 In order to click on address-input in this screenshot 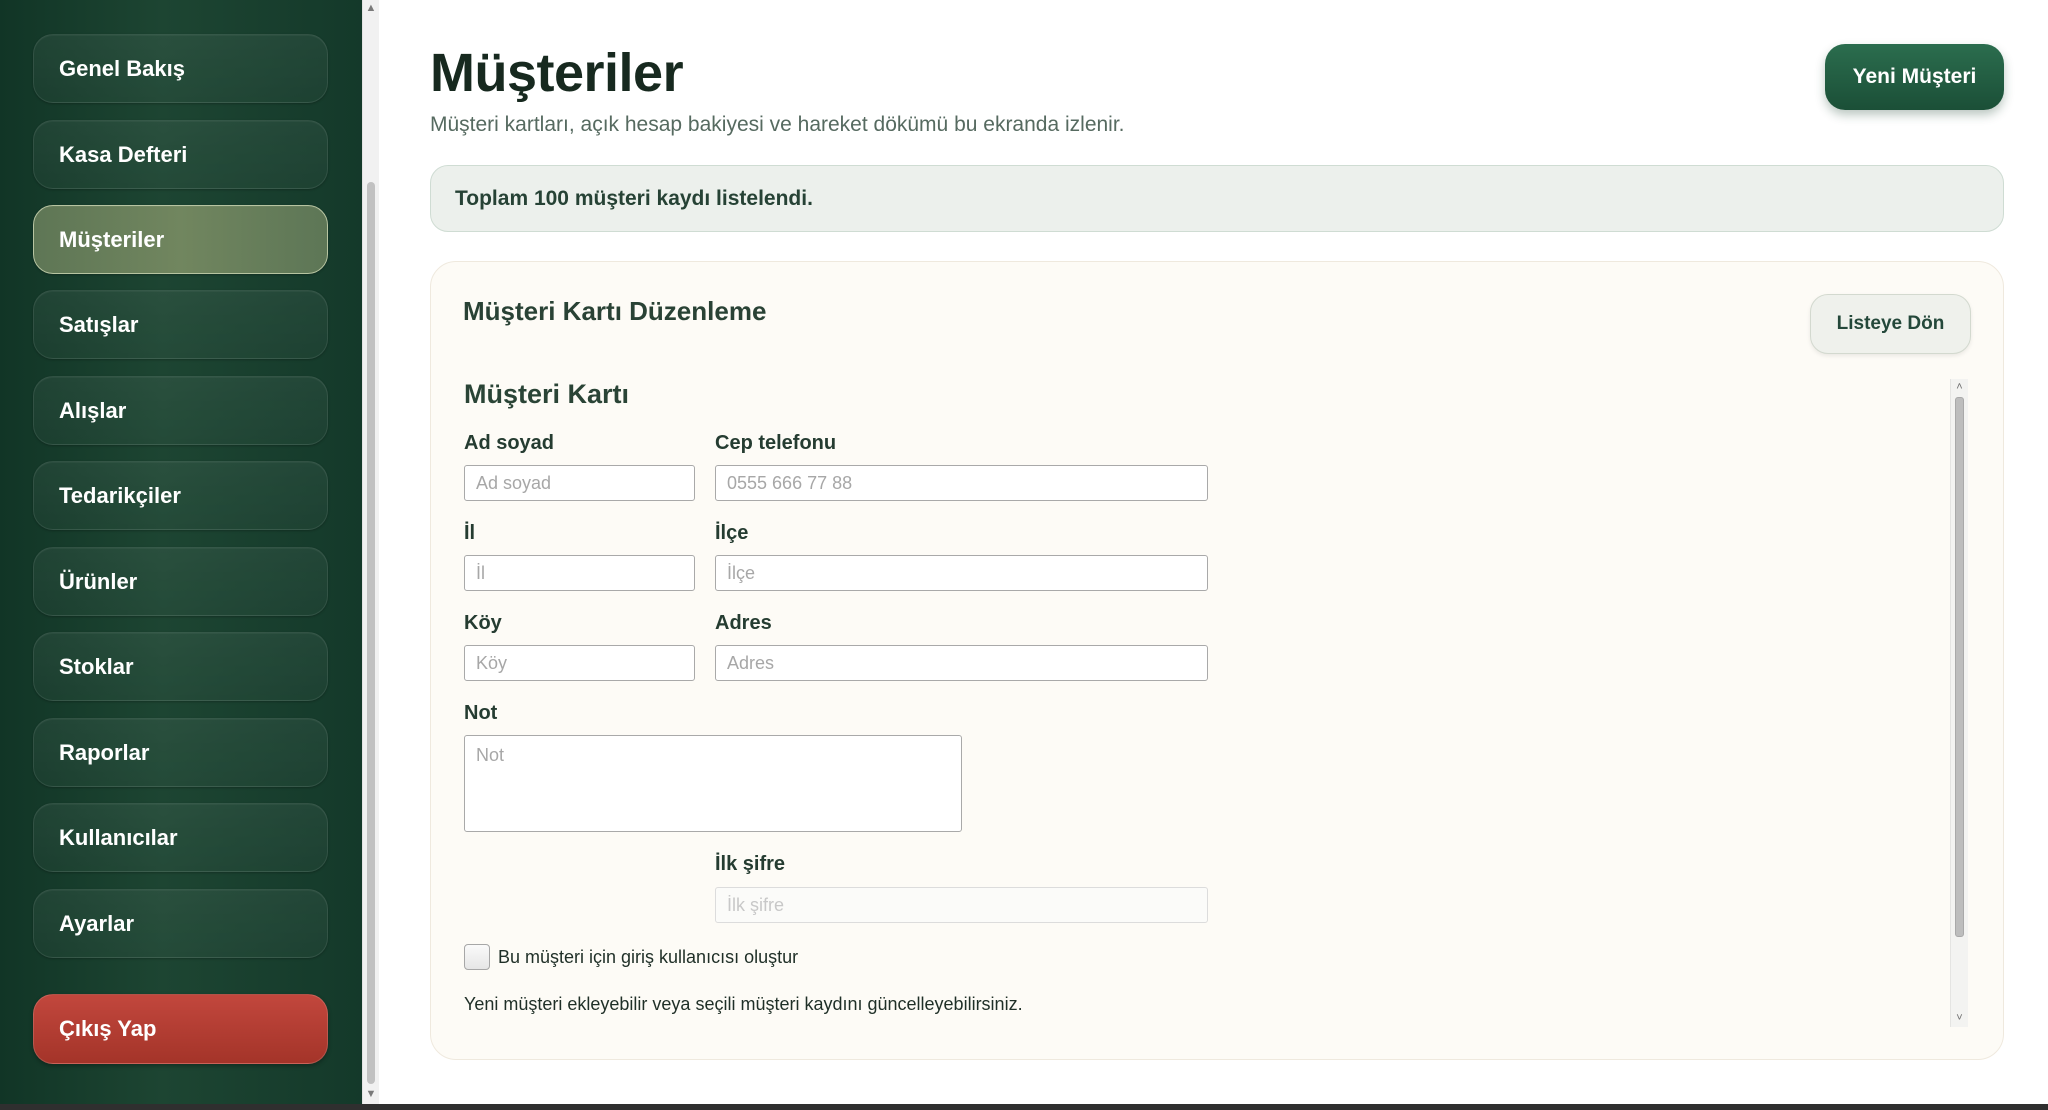, I will do `click(961, 663)`.